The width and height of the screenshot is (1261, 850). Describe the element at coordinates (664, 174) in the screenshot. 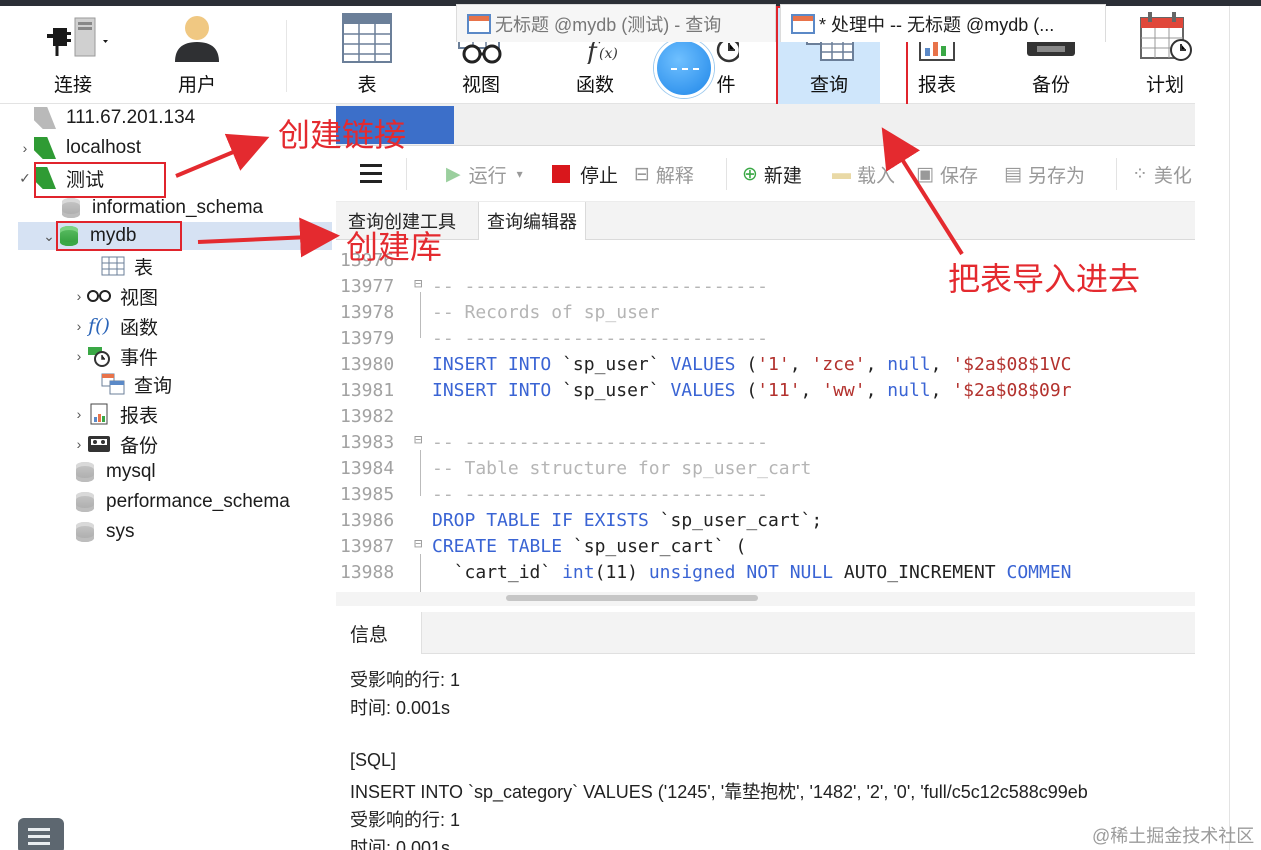

I see `explain-button: ⊟ 解释` at that location.